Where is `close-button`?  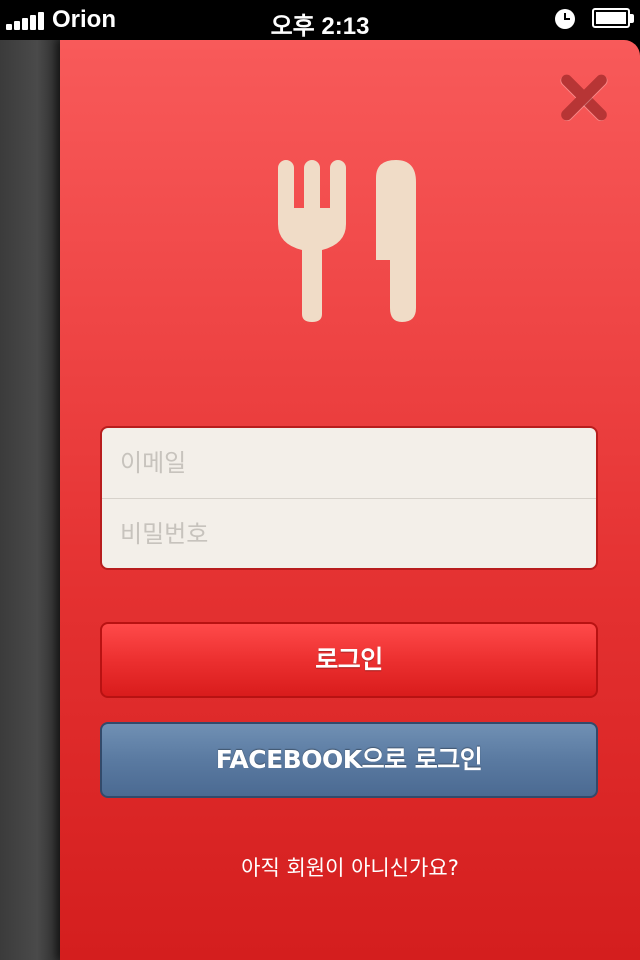 close-button is located at coordinates (584, 96).